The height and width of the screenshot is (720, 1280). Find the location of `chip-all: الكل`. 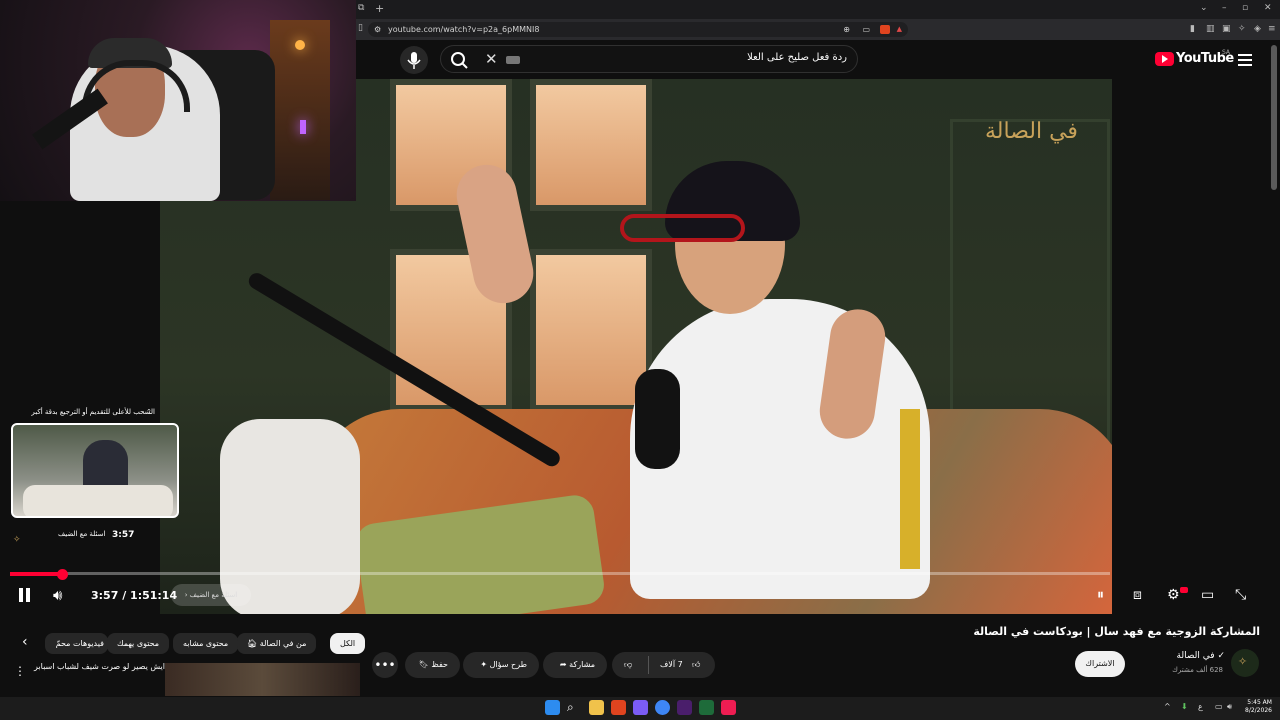

chip-all: الكل is located at coordinates (348, 643).